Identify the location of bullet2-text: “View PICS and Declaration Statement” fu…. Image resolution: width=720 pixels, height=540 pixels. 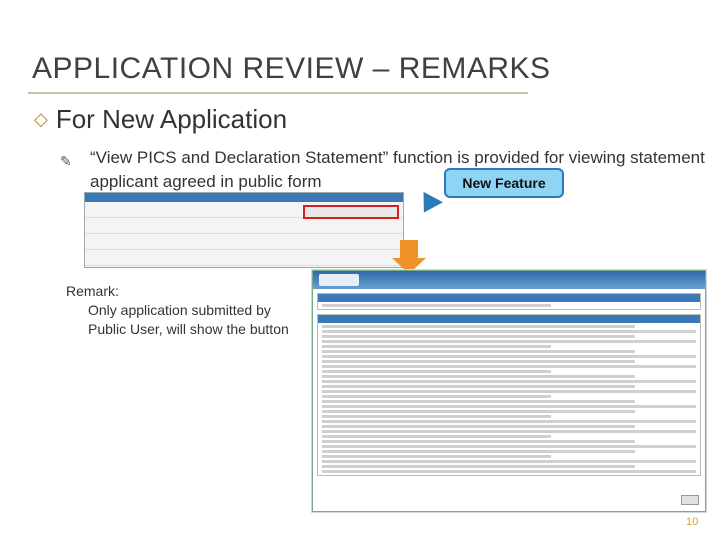
(397, 169).